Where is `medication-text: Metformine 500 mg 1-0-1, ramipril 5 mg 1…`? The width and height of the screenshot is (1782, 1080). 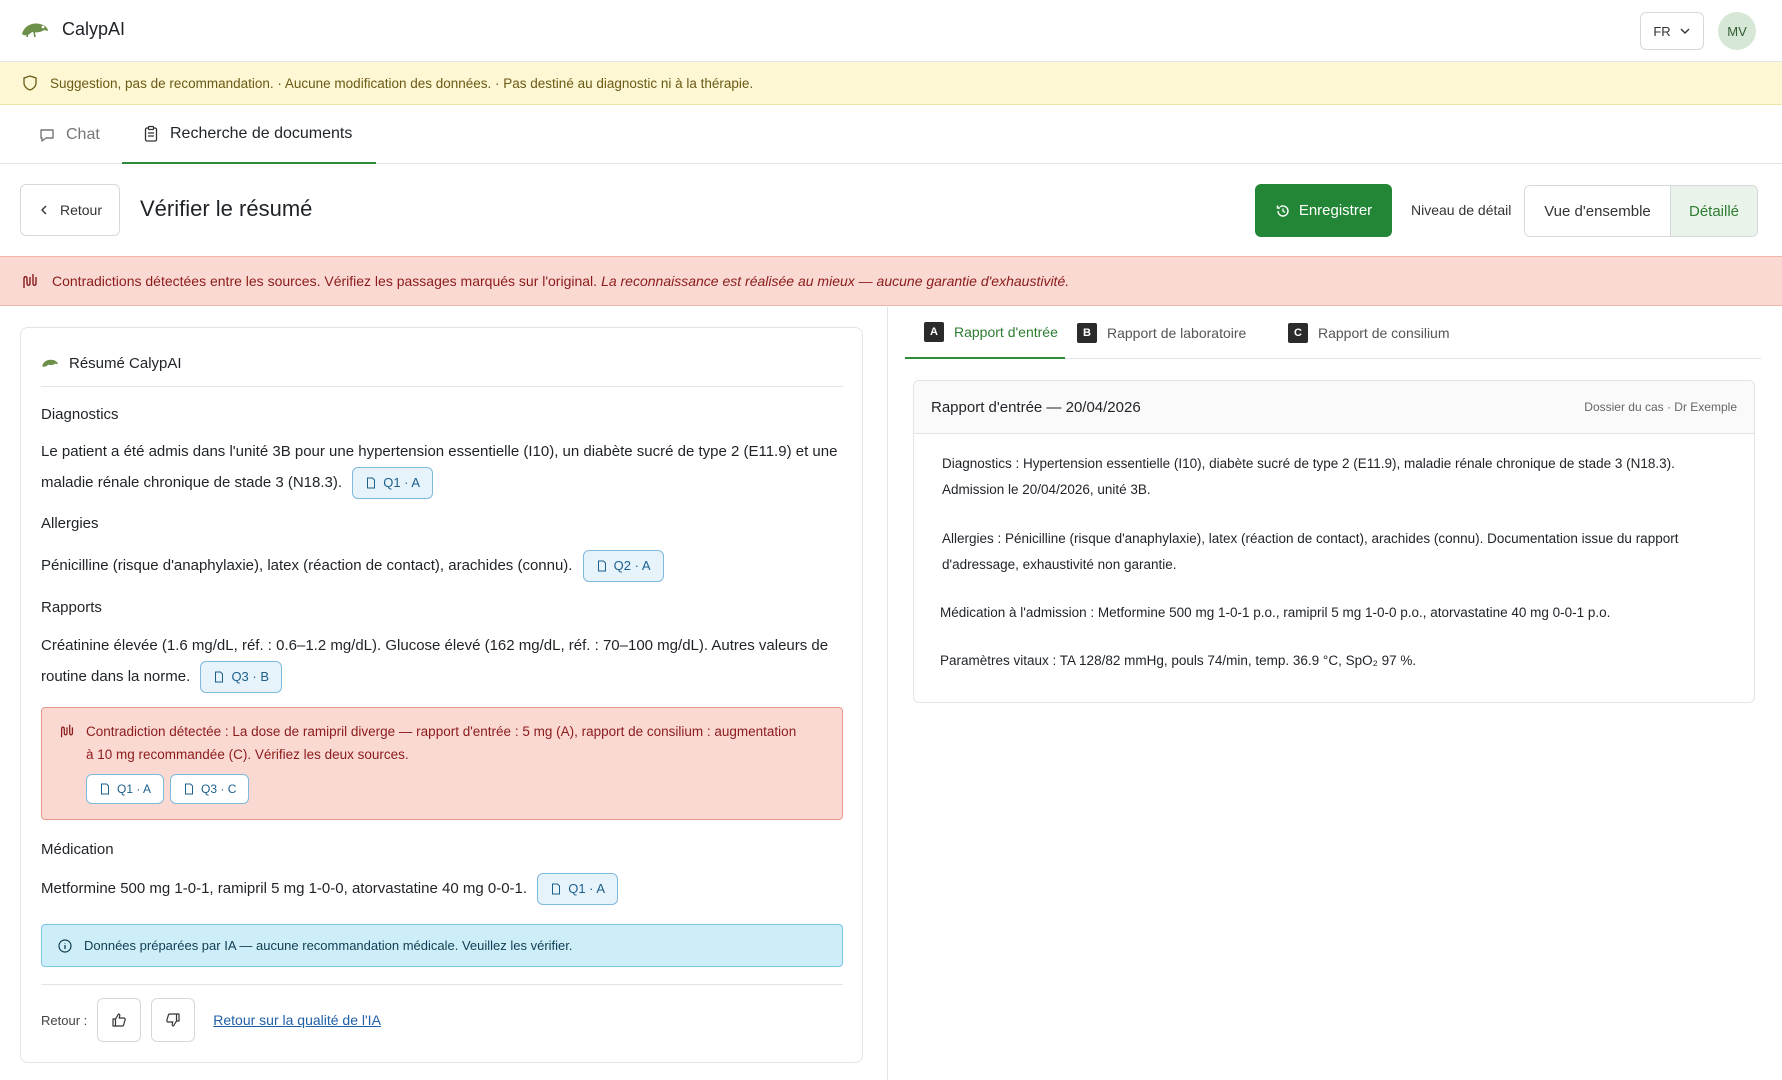
medication-text: Metformine 500 mg 1-0-1, ramipril 5 mg 1… is located at coordinates (284, 888).